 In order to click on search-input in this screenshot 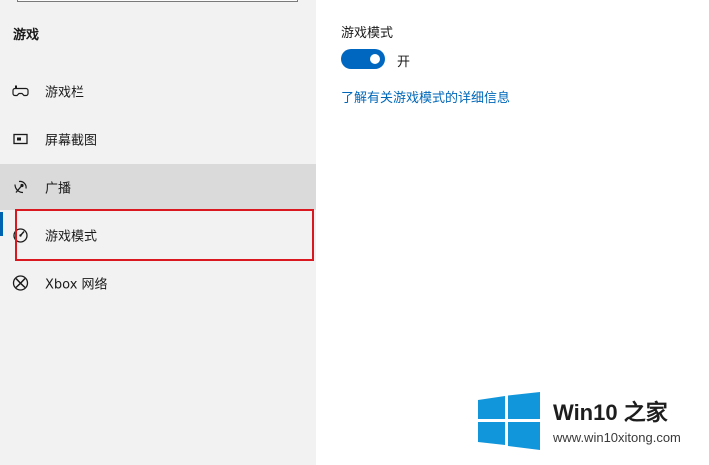, I will do `click(157, 1)`.